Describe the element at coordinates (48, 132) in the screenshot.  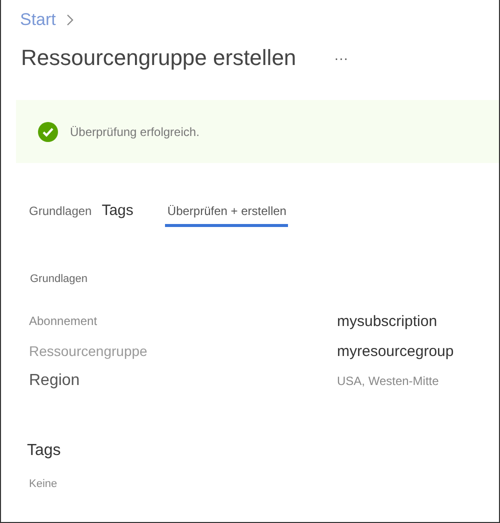
I see `check-circle-icon` at that location.